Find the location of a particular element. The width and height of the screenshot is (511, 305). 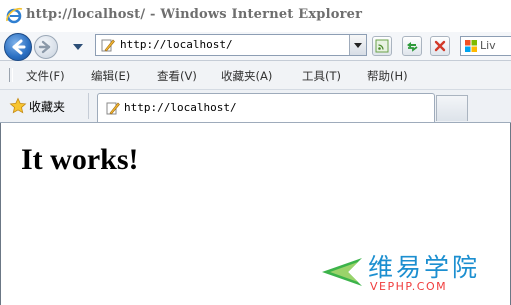

menu-favorites: 收藏夹(A) is located at coordinates (246, 76).